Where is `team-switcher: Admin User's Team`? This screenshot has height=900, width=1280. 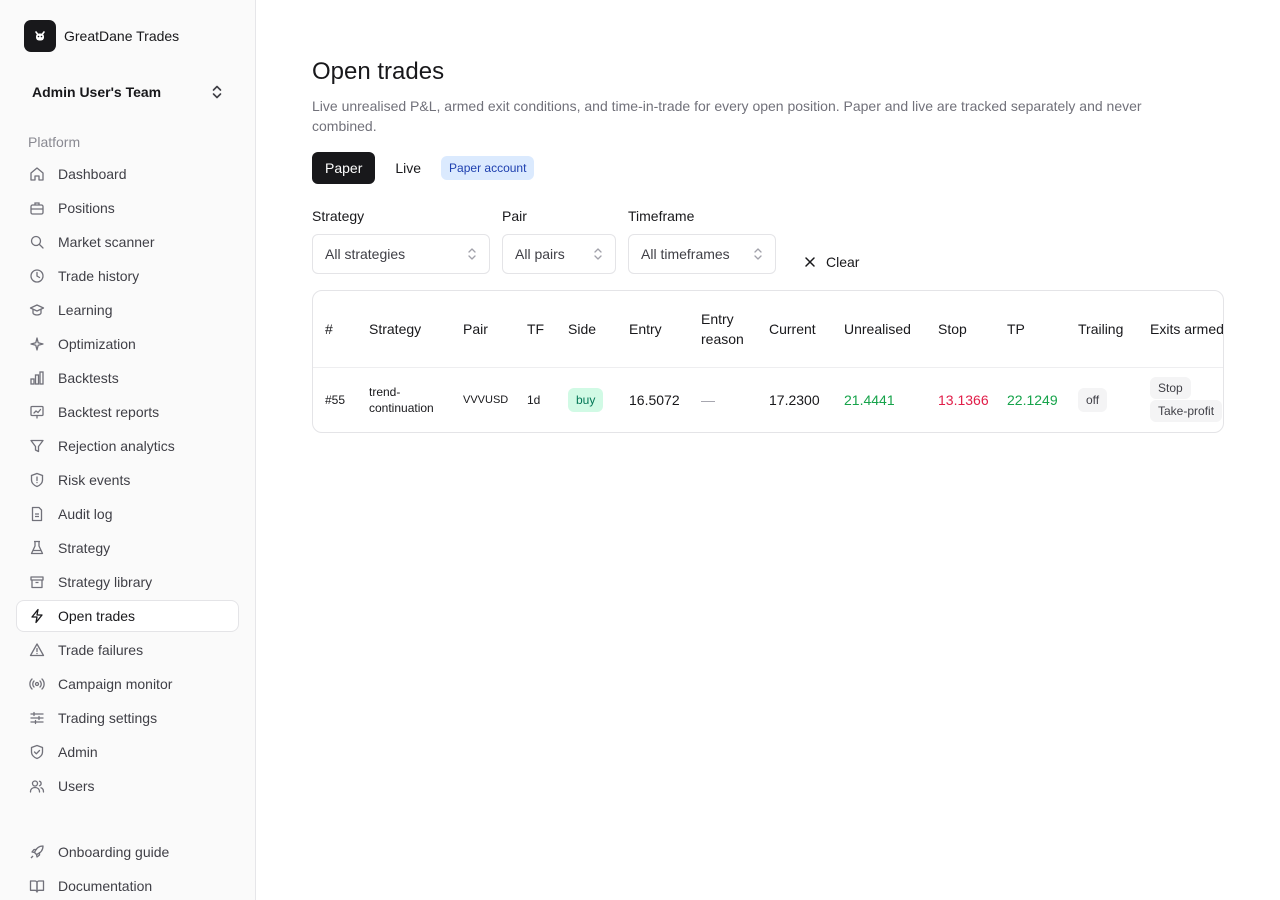
team-switcher: Admin User's Team is located at coordinates (128, 92).